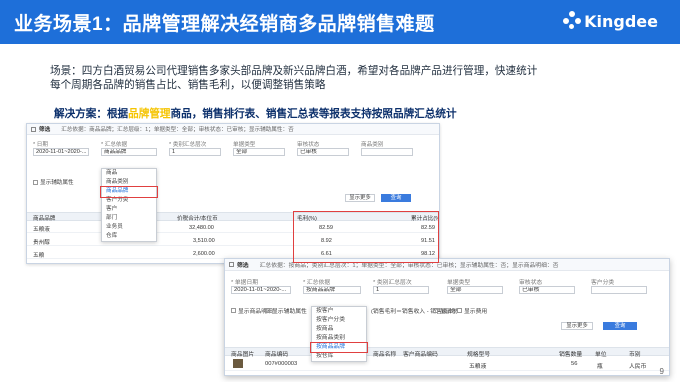 The height and width of the screenshot is (382, 680). I want to click on table-row: 007#000003 五粮液 56 瓶 人民币, so click(447, 364).